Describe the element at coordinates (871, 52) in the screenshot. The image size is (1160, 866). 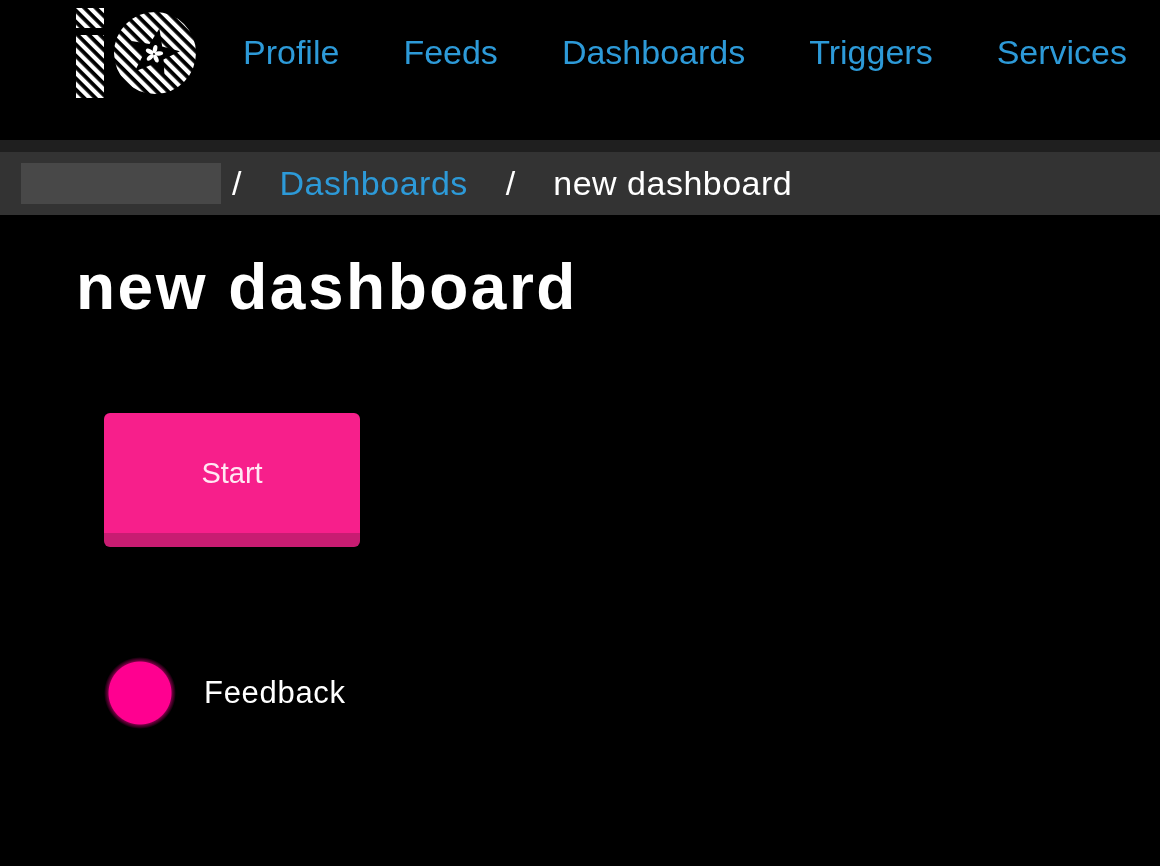
I see `nav-link: Triggers` at that location.